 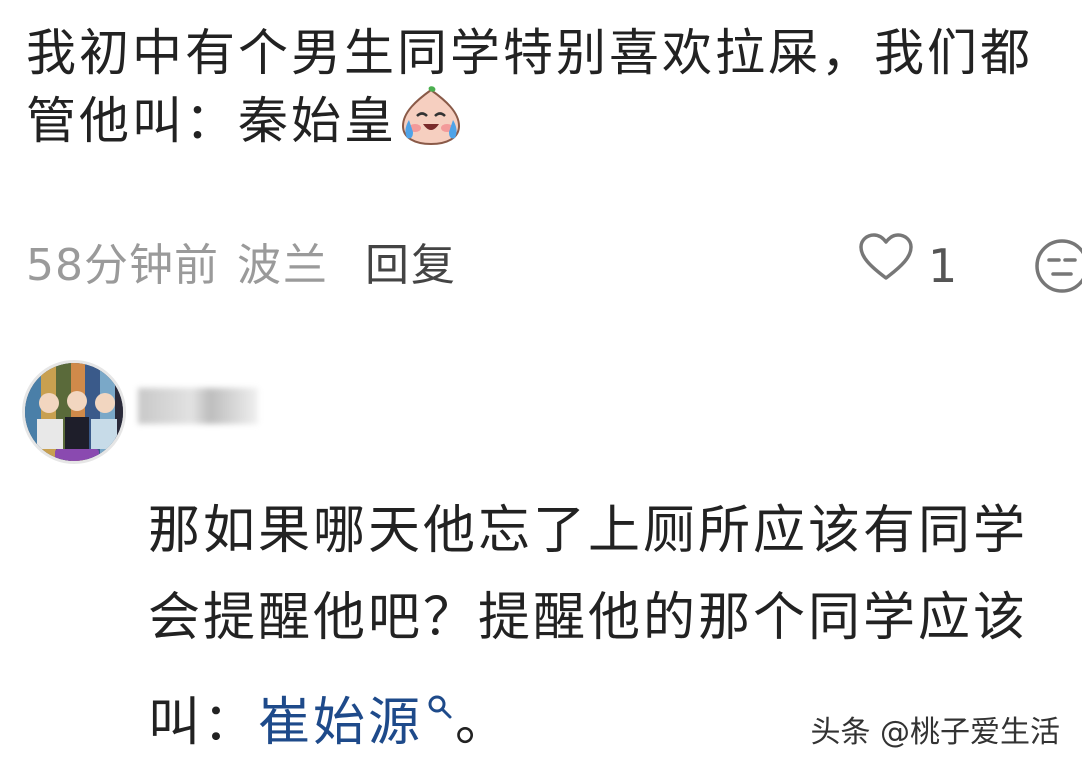 I want to click on watermark: 头条 @桃子爱生活, so click(x=935, y=732).